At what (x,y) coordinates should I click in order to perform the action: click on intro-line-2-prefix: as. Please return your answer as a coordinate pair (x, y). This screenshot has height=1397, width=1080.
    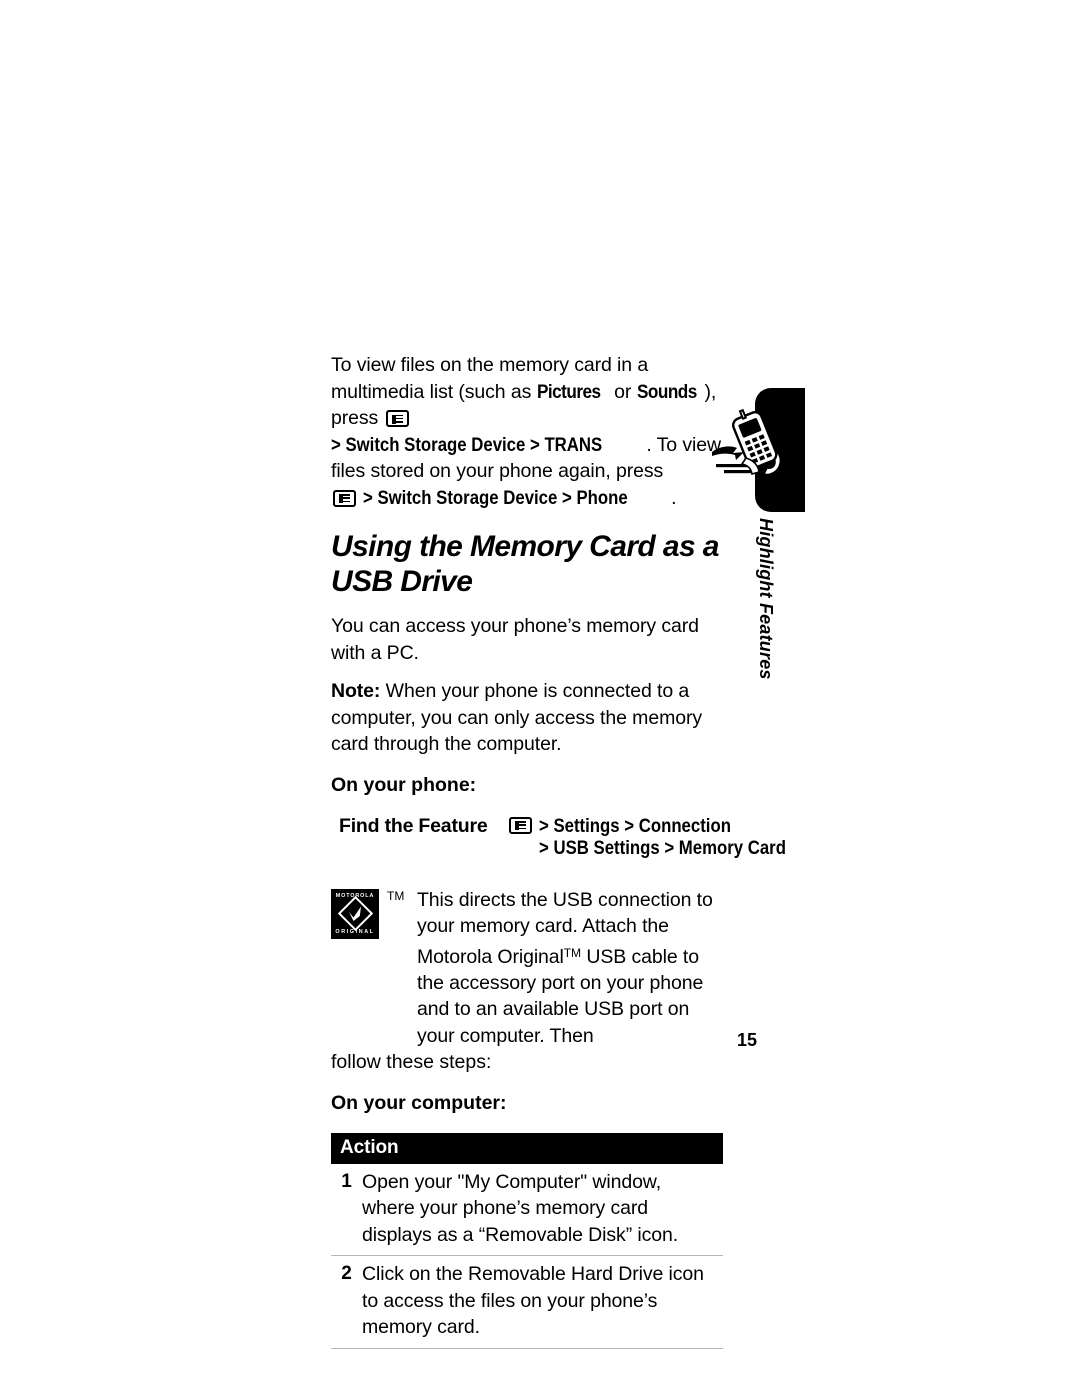
    Looking at the image, I should click on (523, 391).